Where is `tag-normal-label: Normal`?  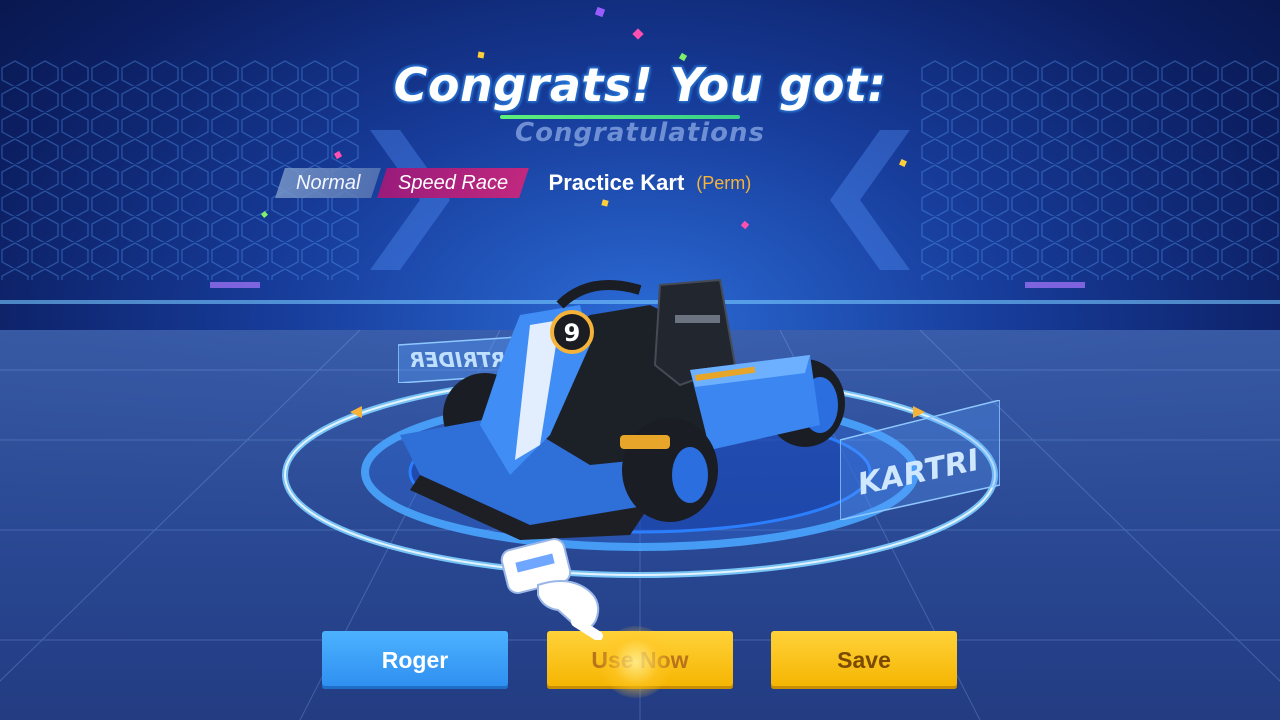
tag-normal-label: Normal is located at coordinates (328, 183).